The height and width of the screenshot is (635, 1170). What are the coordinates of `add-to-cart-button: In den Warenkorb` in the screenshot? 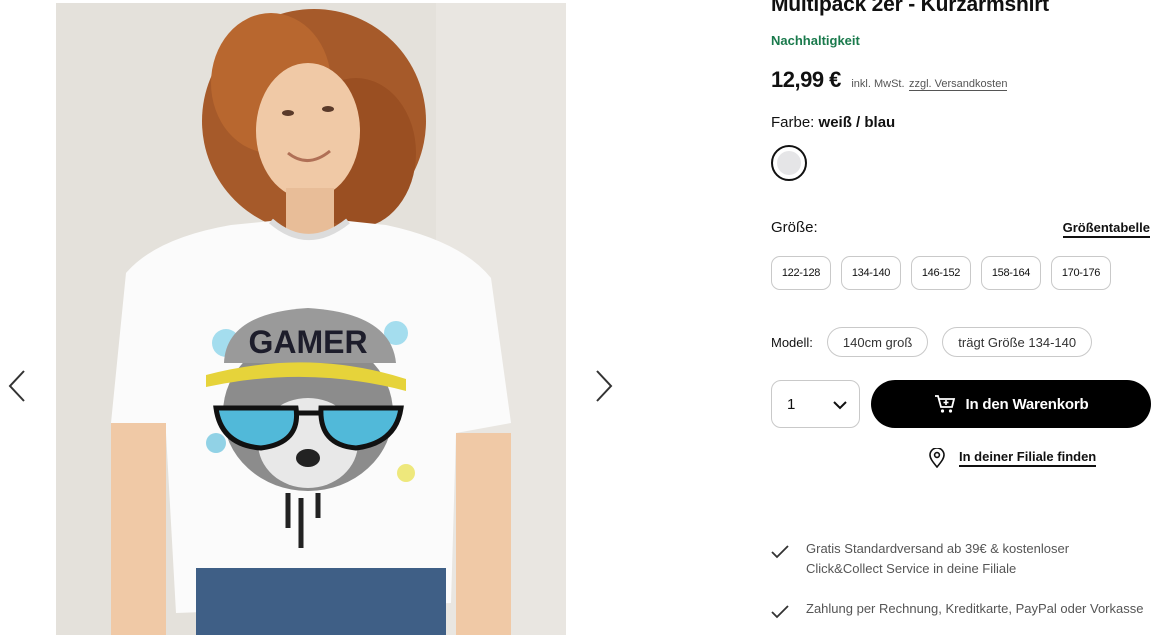 It's located at (1011, 404).